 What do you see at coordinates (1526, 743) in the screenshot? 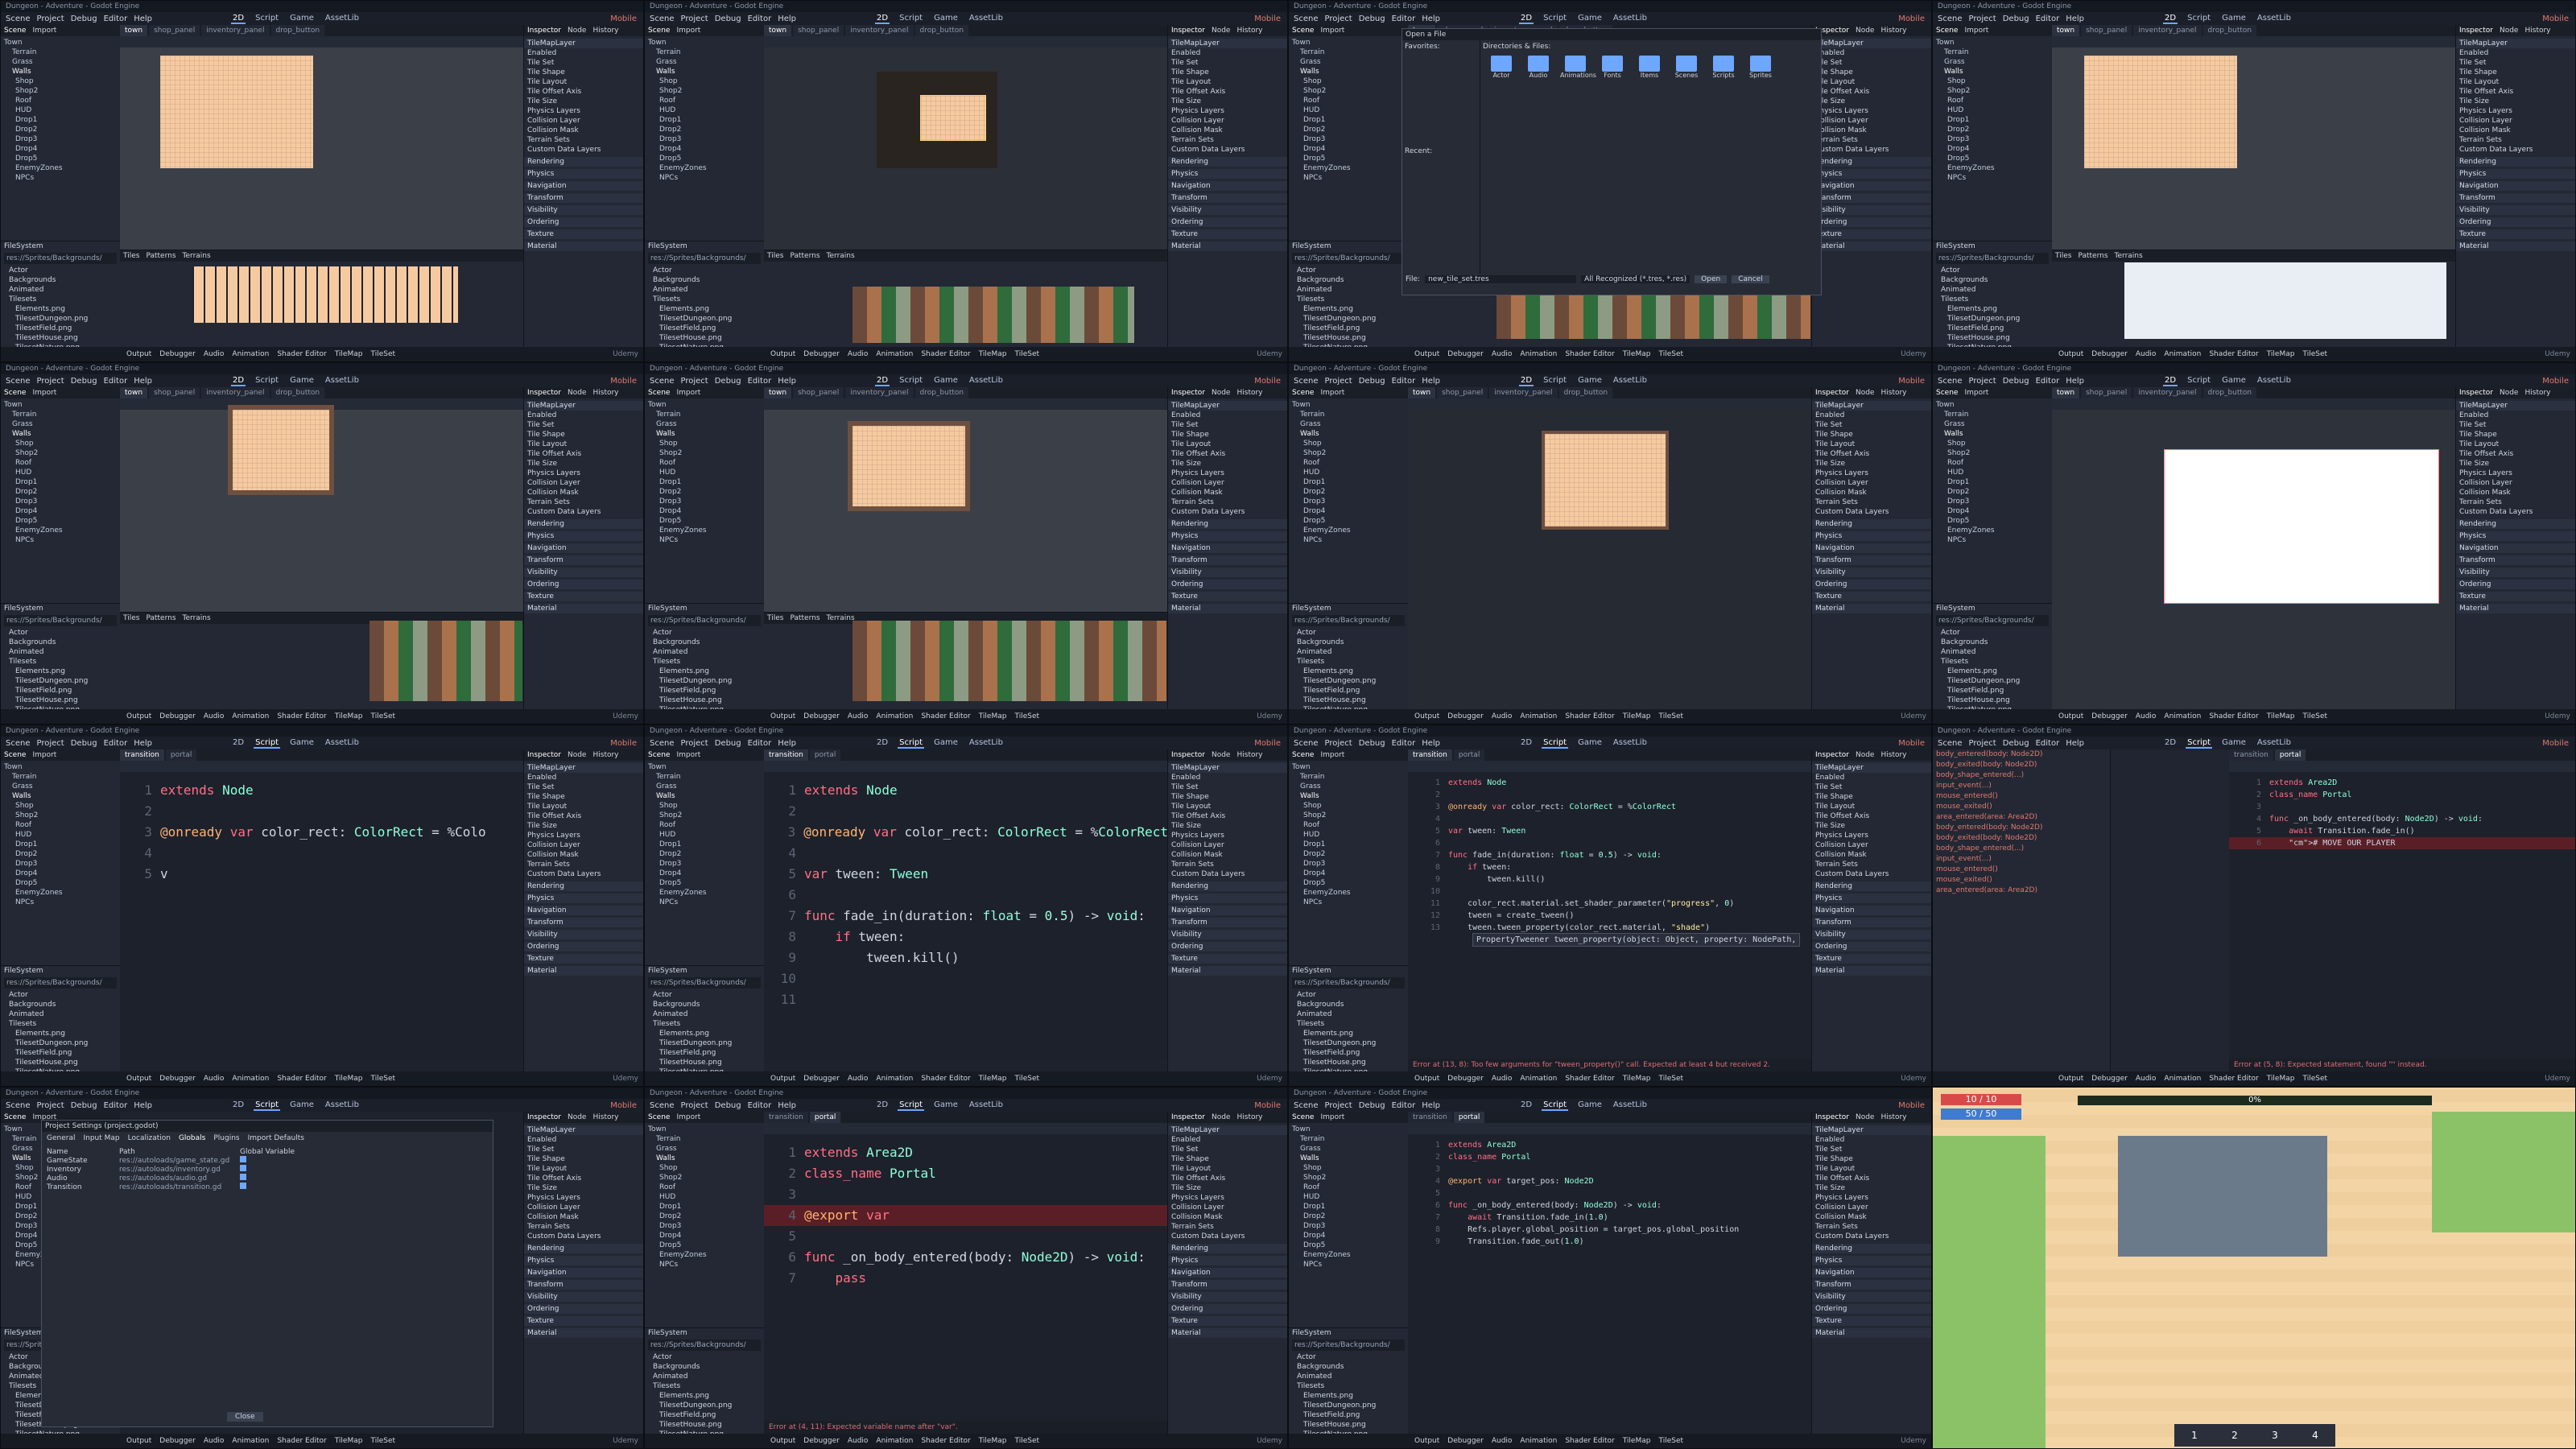
I see `workspace-tab: 2D` at bounding box center [1526, 743].